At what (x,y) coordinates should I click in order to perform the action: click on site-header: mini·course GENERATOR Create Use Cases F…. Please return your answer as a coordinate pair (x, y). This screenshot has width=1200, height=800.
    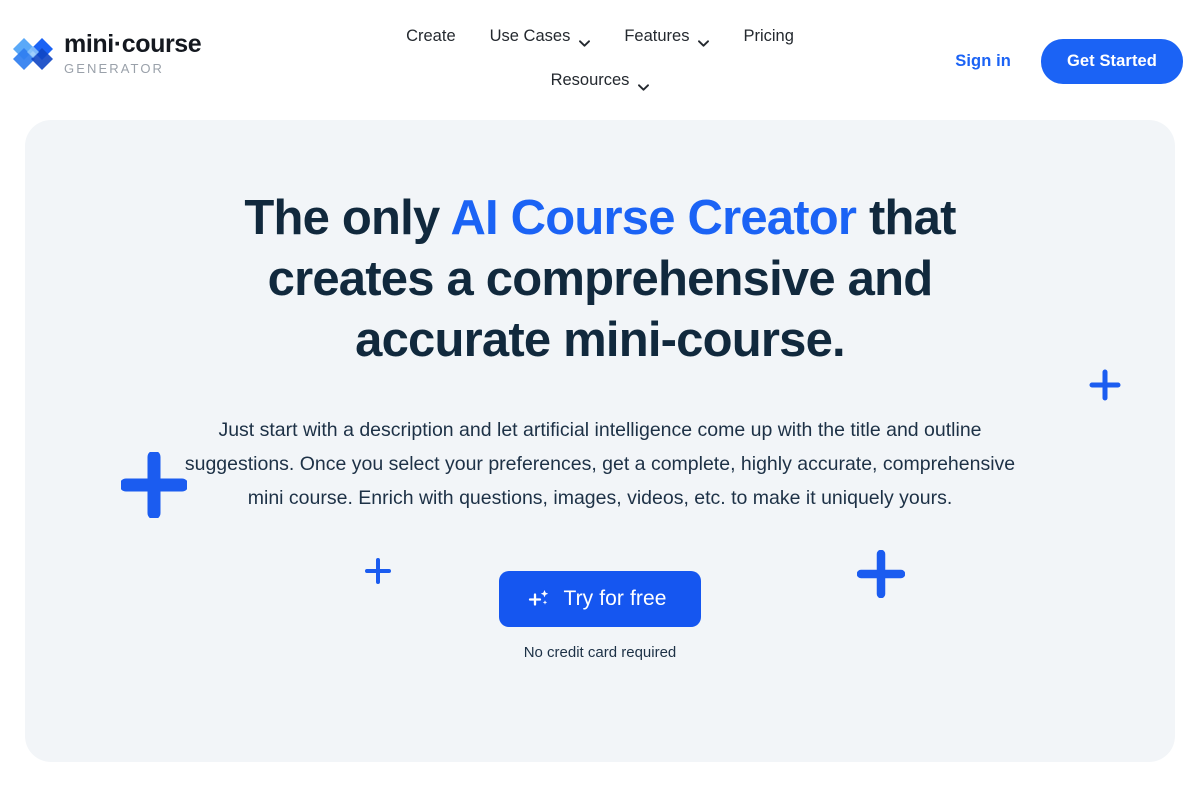
    Looking at the image, I should click on (600, 55).